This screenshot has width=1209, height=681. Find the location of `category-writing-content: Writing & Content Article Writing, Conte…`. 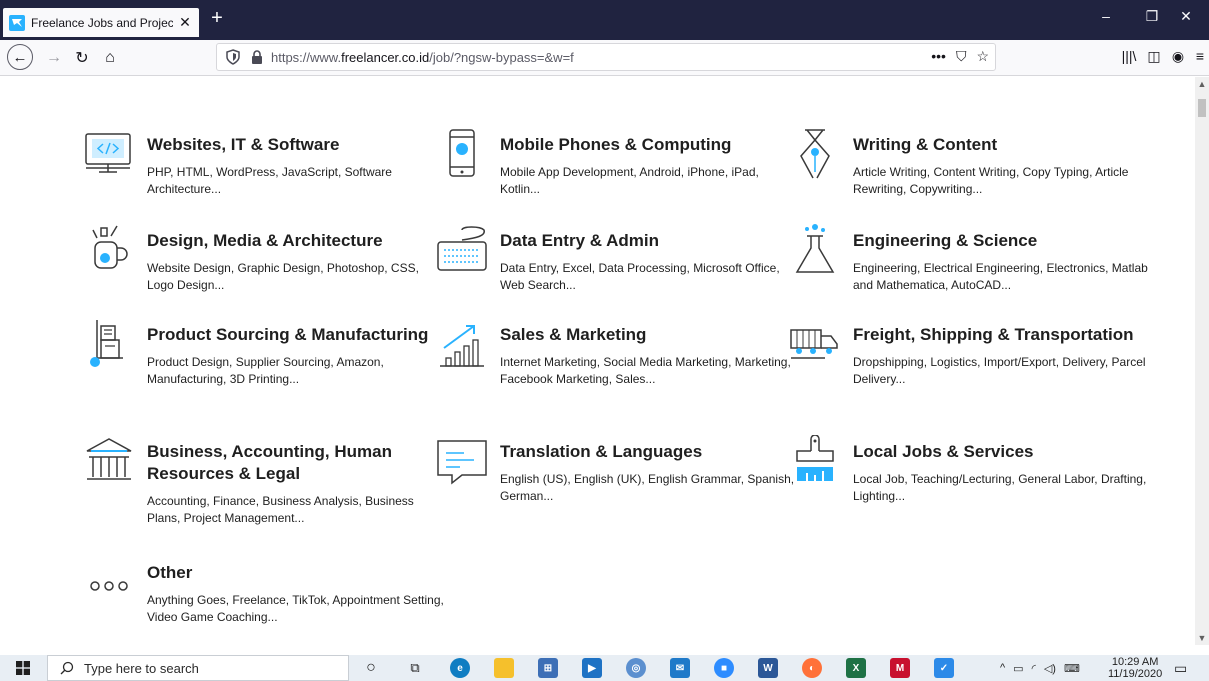

category-writing-content: Writing & Content Article Writing, Conte… is located at coordinates (976, 163).